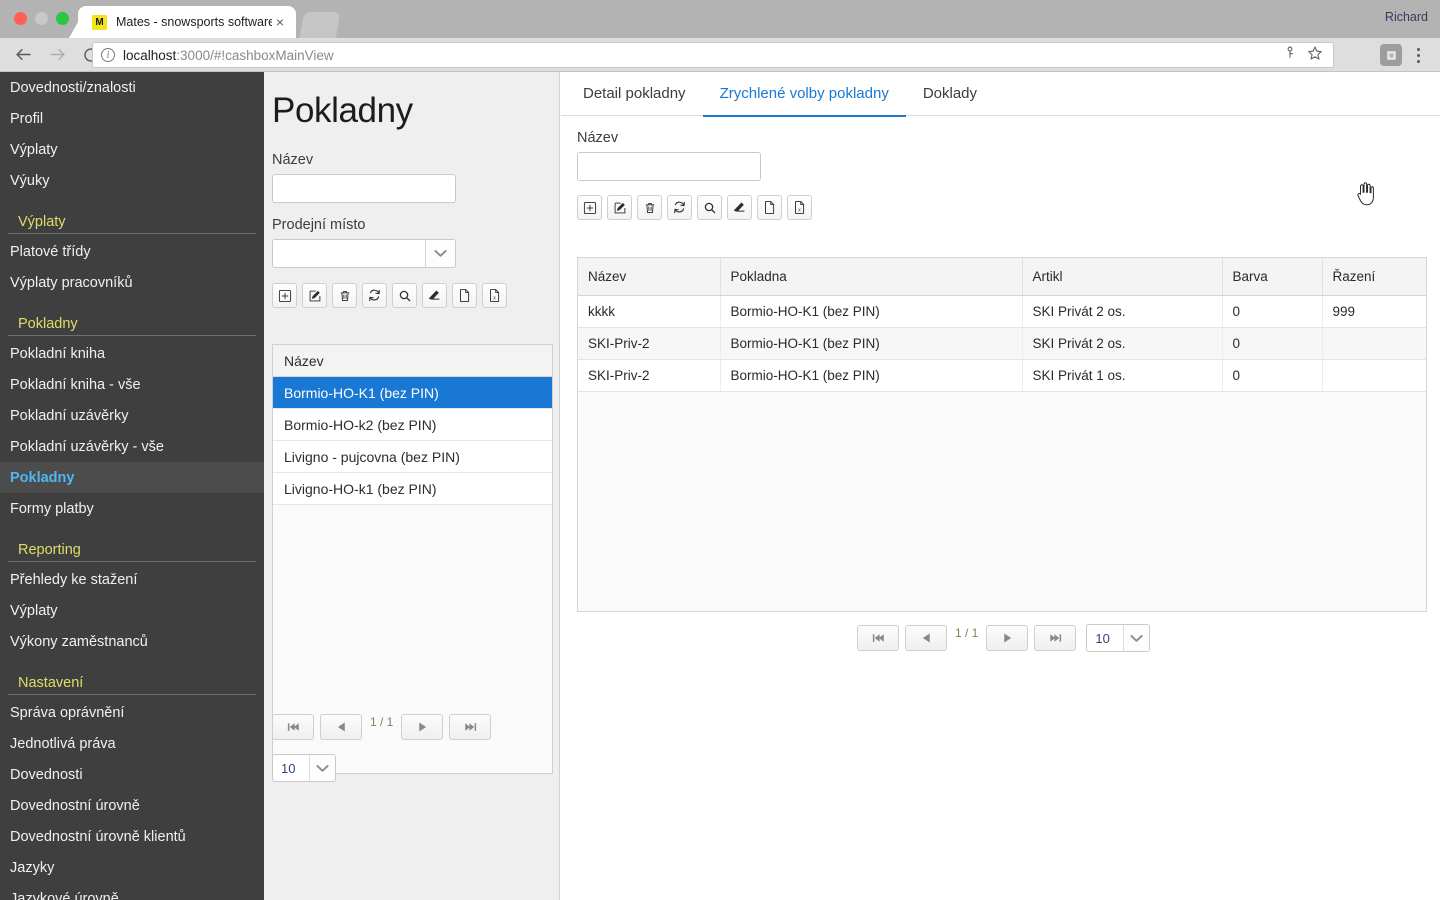 The image size is (1440, 900). I want to click on new-tab-button, so click(320, 25).